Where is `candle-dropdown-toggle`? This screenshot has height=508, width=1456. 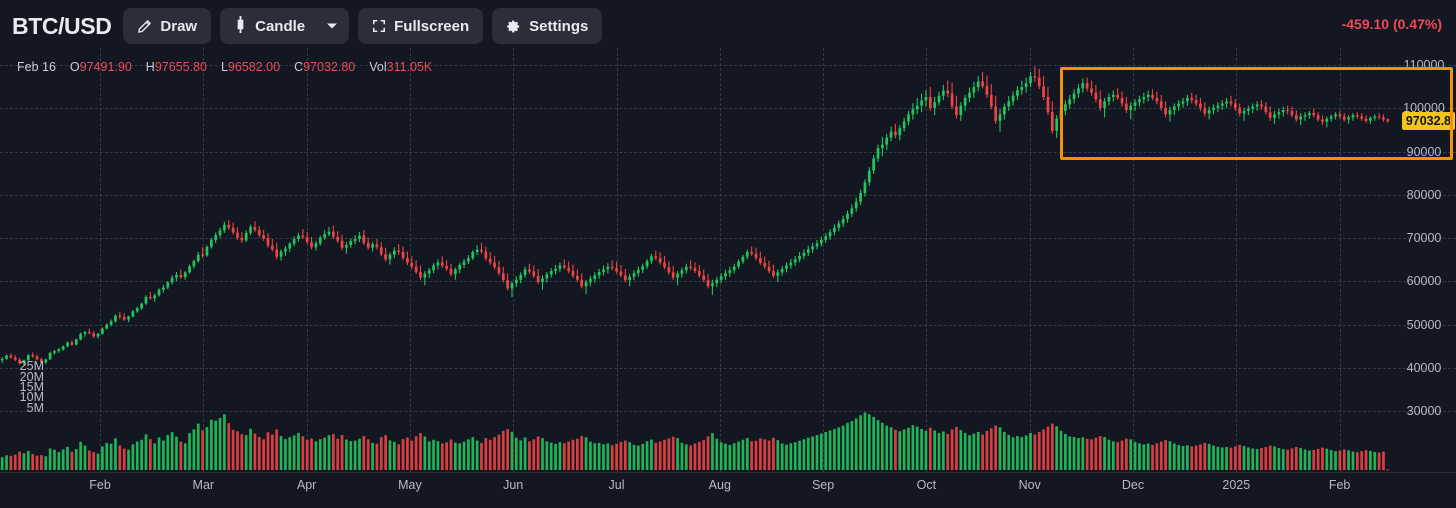 candle-dropdown-toggle is located at coordinates (332, 26).